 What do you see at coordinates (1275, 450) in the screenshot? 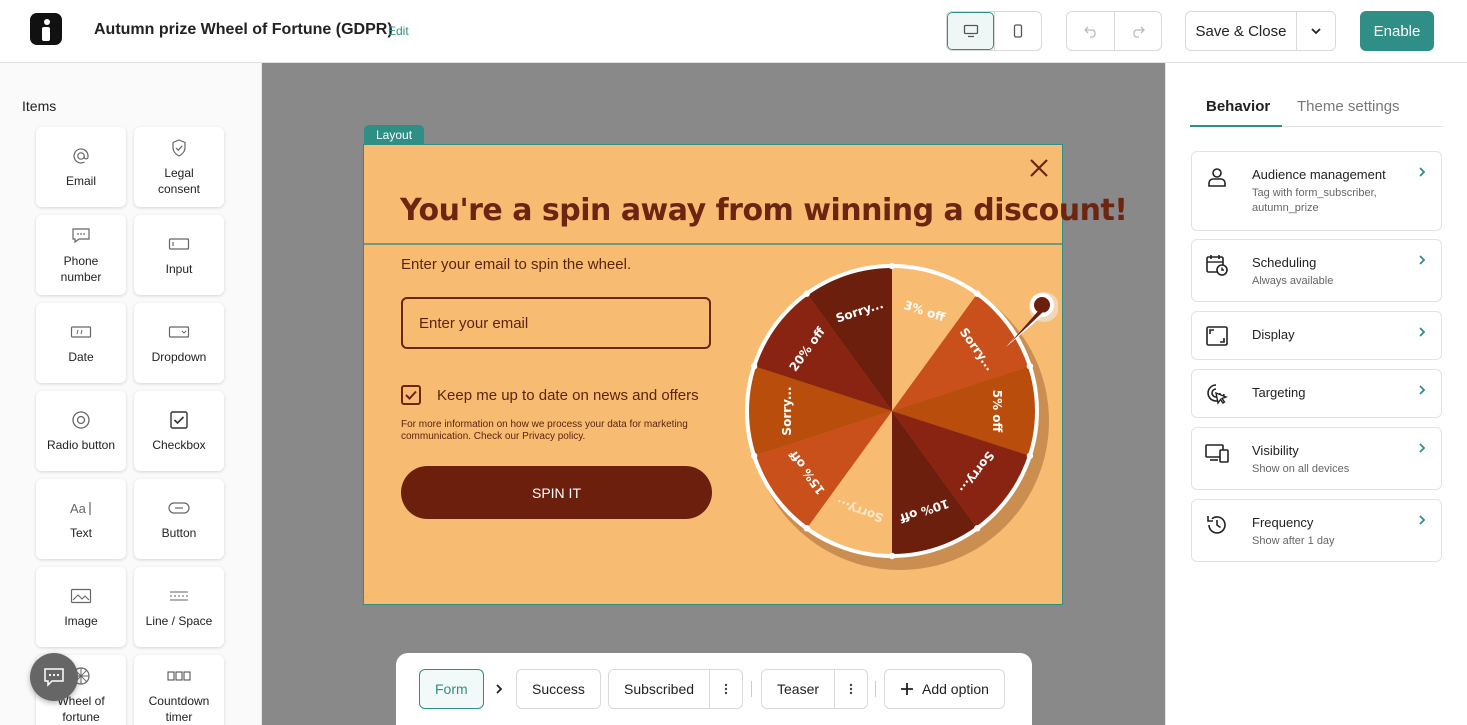
I see `setting-title: Visibility` at bounding box center [1275, 450].